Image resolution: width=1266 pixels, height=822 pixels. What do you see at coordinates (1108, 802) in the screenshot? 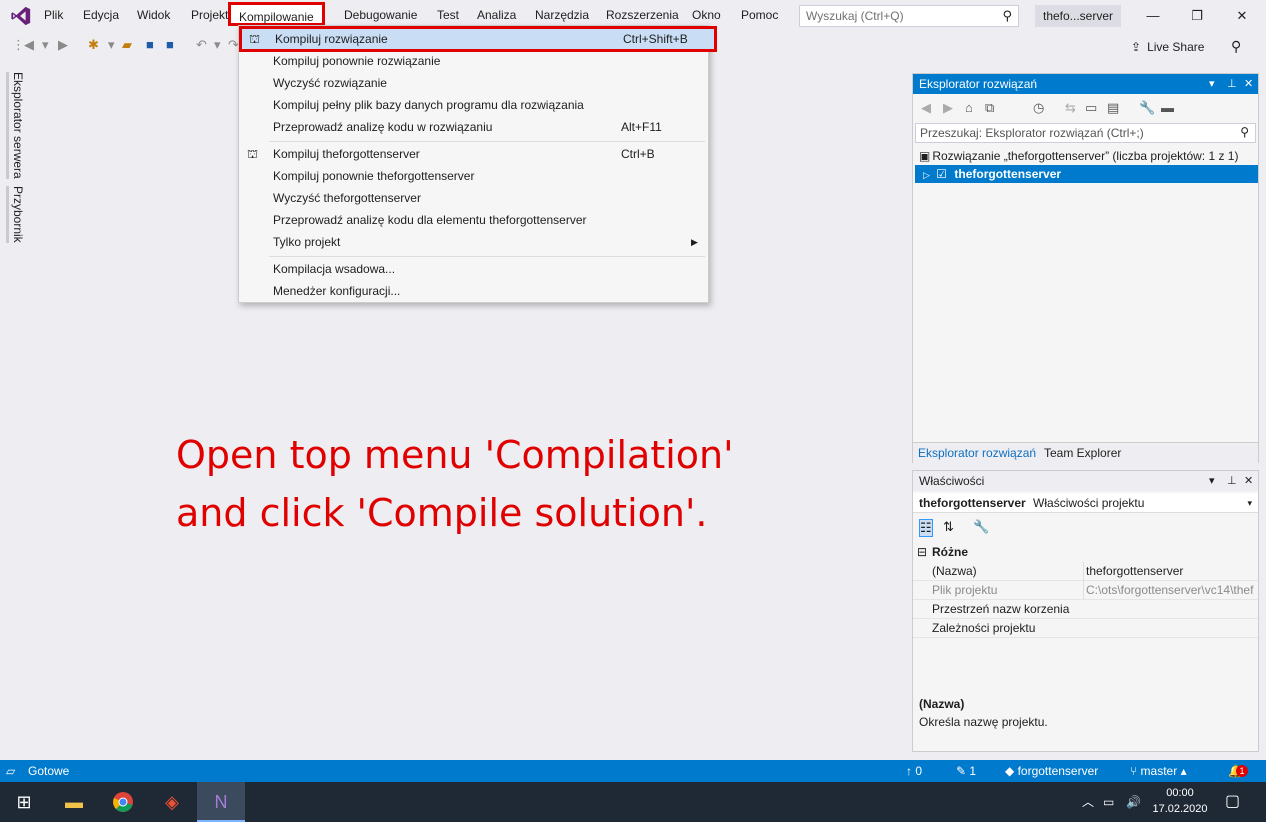
I see `network-icon: ▭` at bounding box center [1108, 802].